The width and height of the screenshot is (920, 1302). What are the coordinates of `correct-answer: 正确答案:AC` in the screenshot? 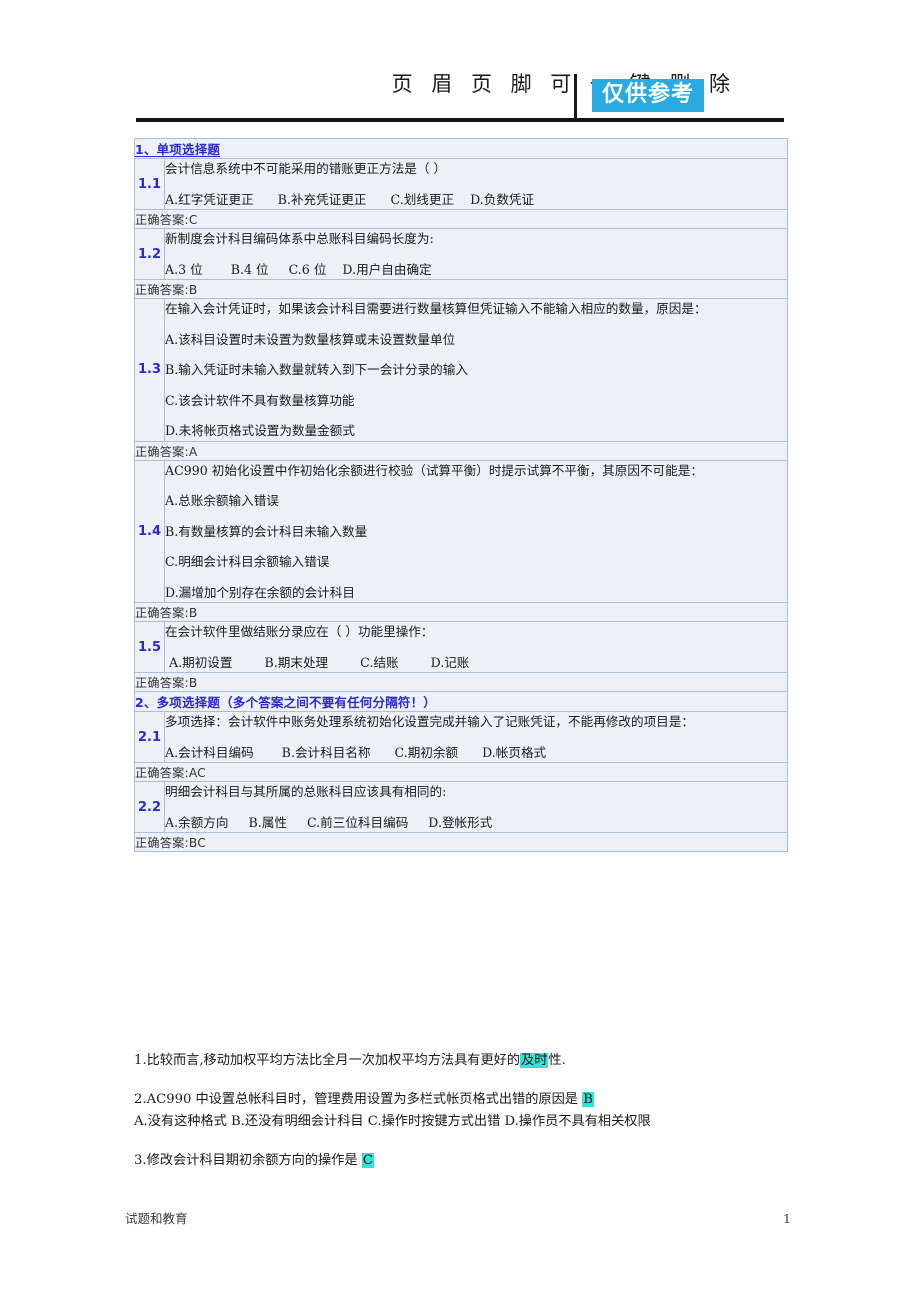 It's located at (461, 772).